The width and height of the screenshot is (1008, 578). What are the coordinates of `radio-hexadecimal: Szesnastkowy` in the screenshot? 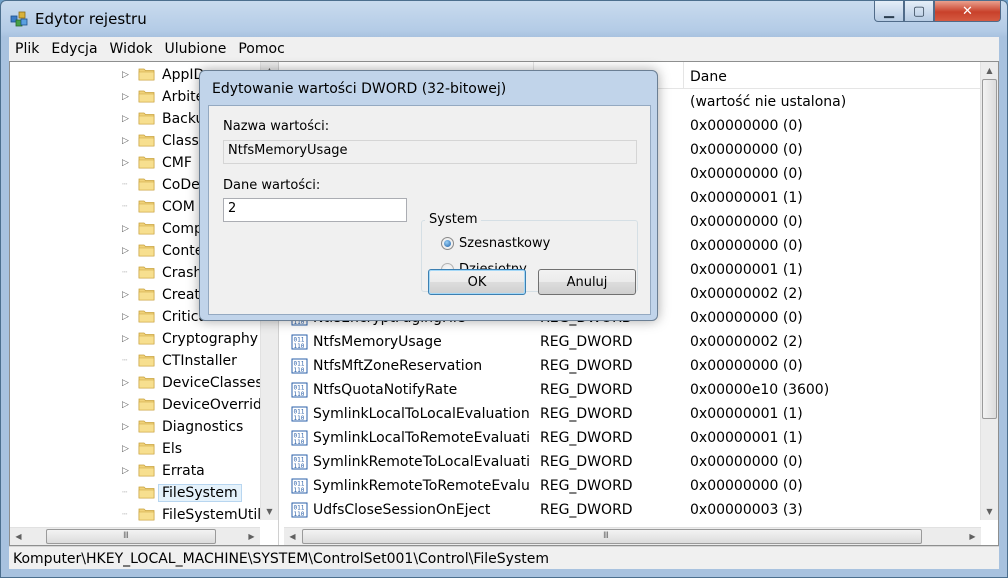 It's located at (495, 243).